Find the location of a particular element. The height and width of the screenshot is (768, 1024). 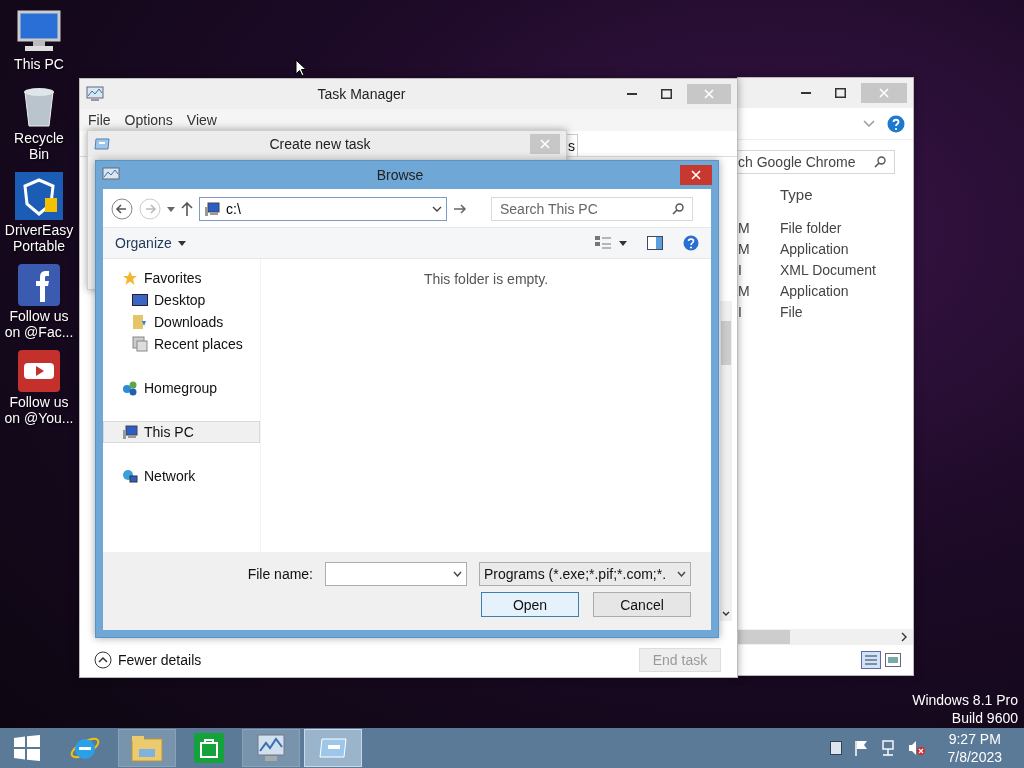

table-cell-text: File folder is located at coordinates (811, 228).